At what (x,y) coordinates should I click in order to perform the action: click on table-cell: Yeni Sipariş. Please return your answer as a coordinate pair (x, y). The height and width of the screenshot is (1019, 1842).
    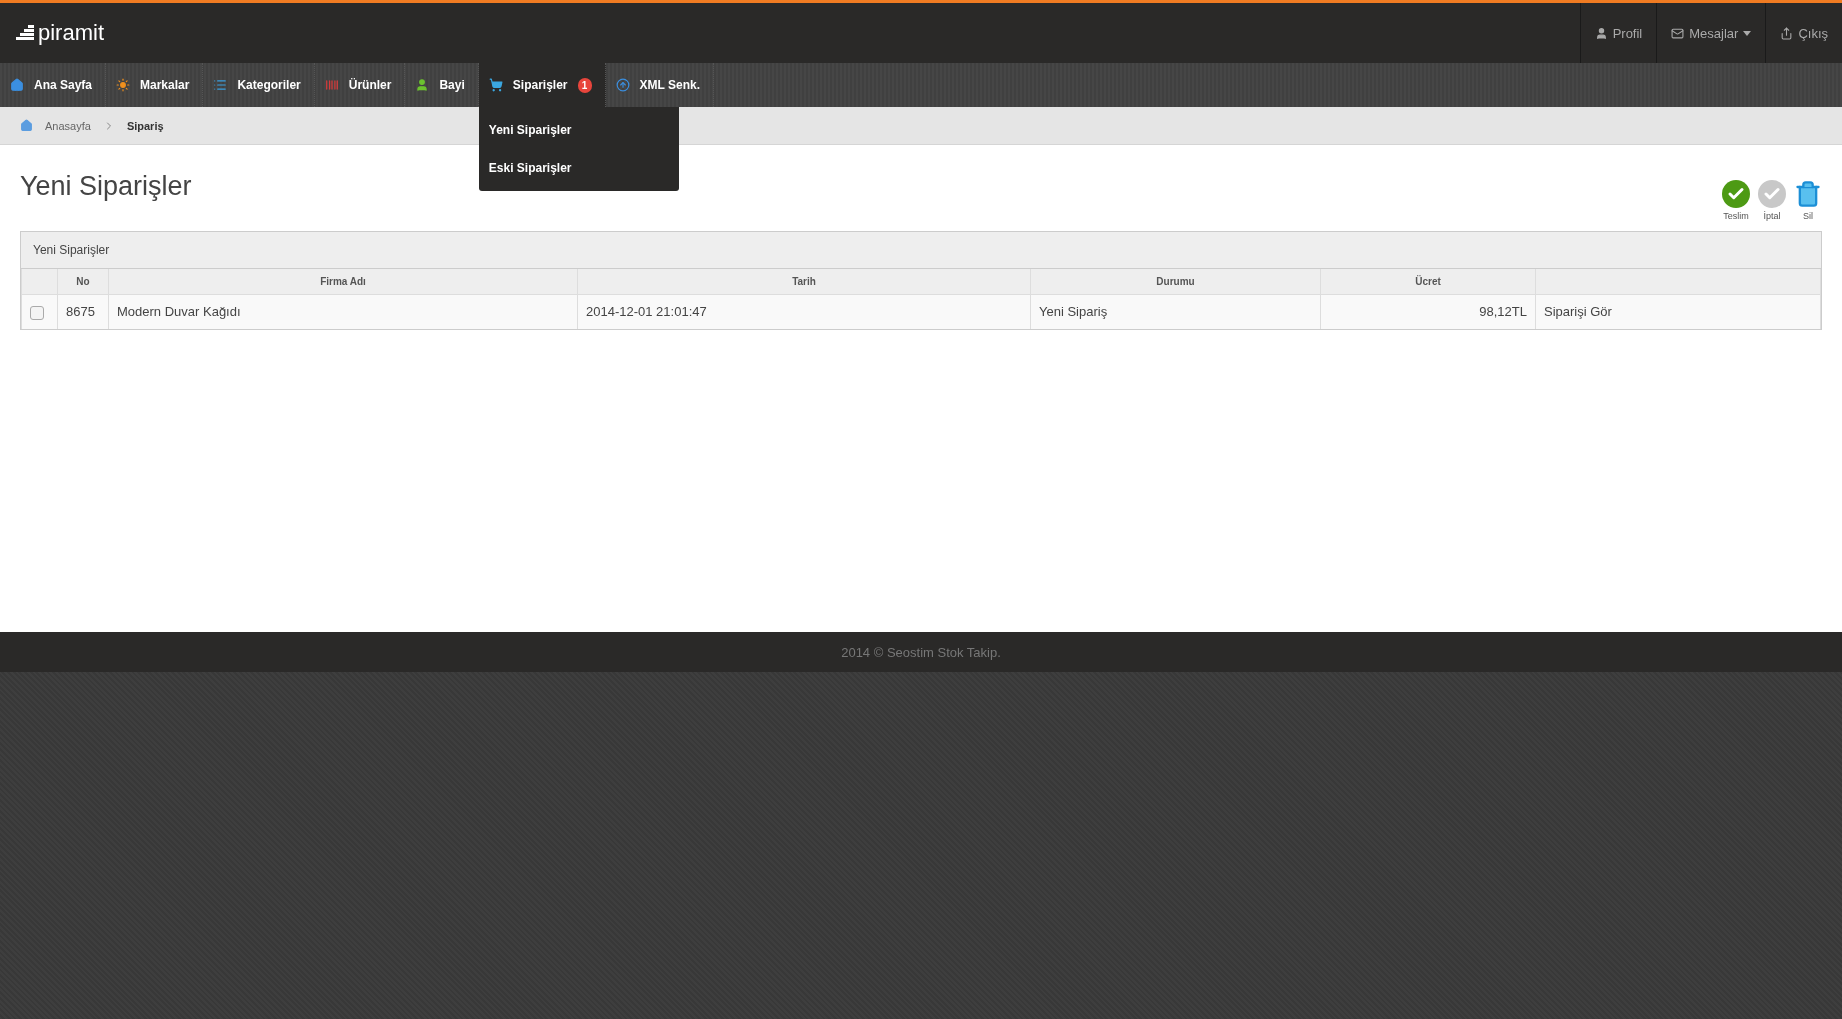
    Looking at the image, I should click on (1175, 311).